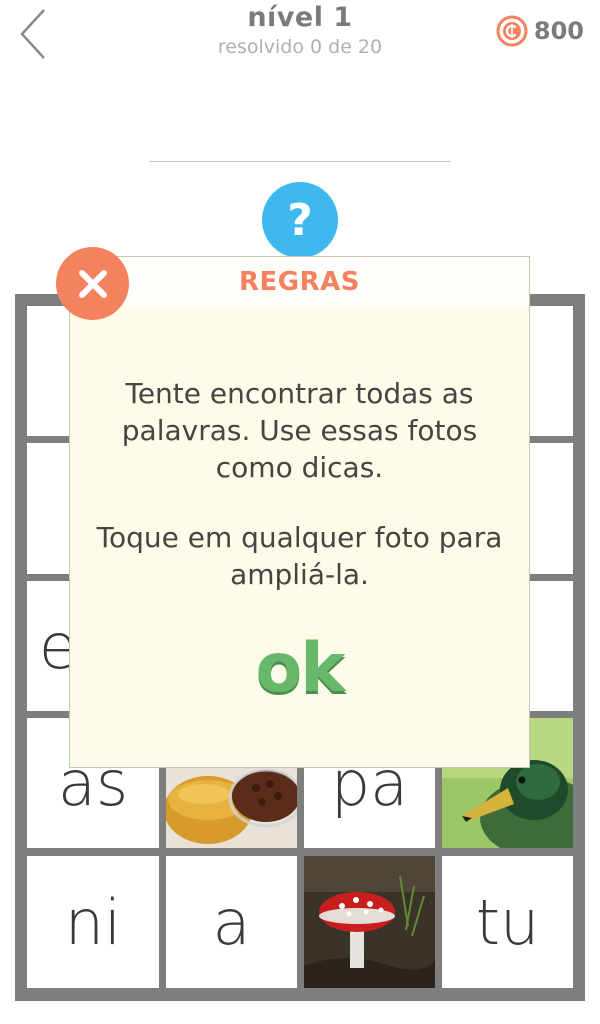  I want to click on mushroom-photo-icon, so click(369, 922).